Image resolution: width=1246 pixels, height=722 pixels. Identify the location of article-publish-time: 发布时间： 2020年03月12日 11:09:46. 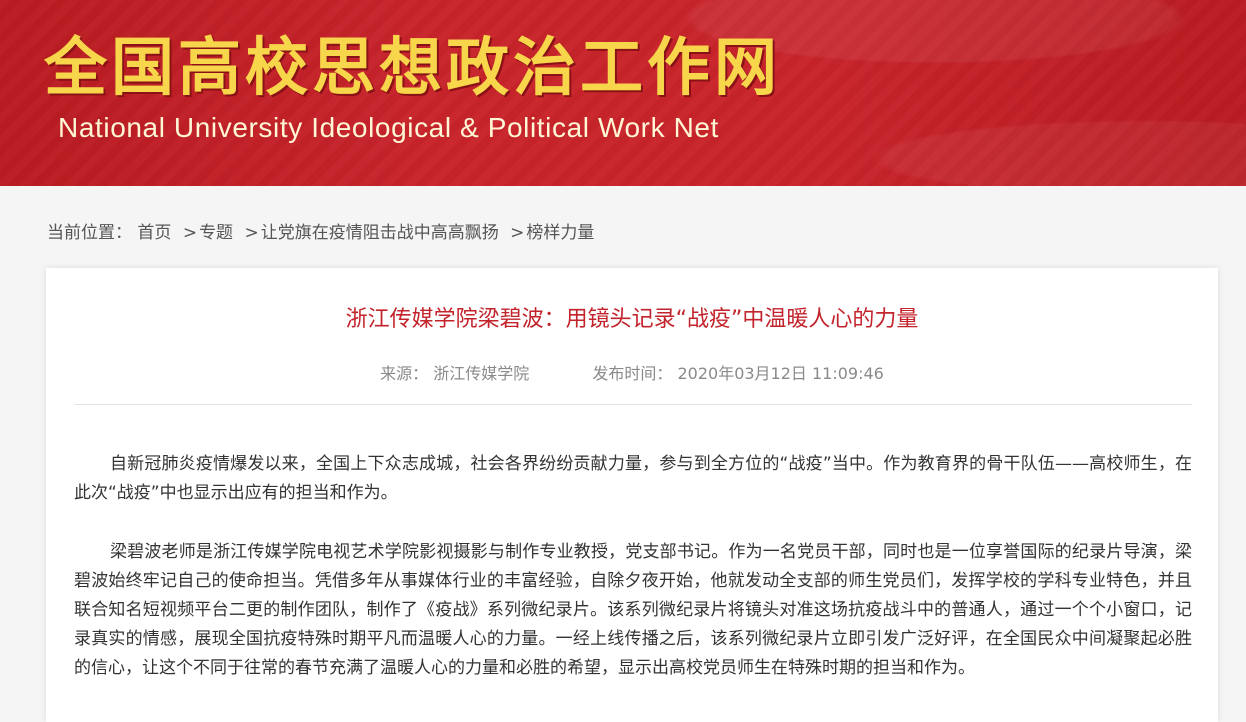
(738, 372).